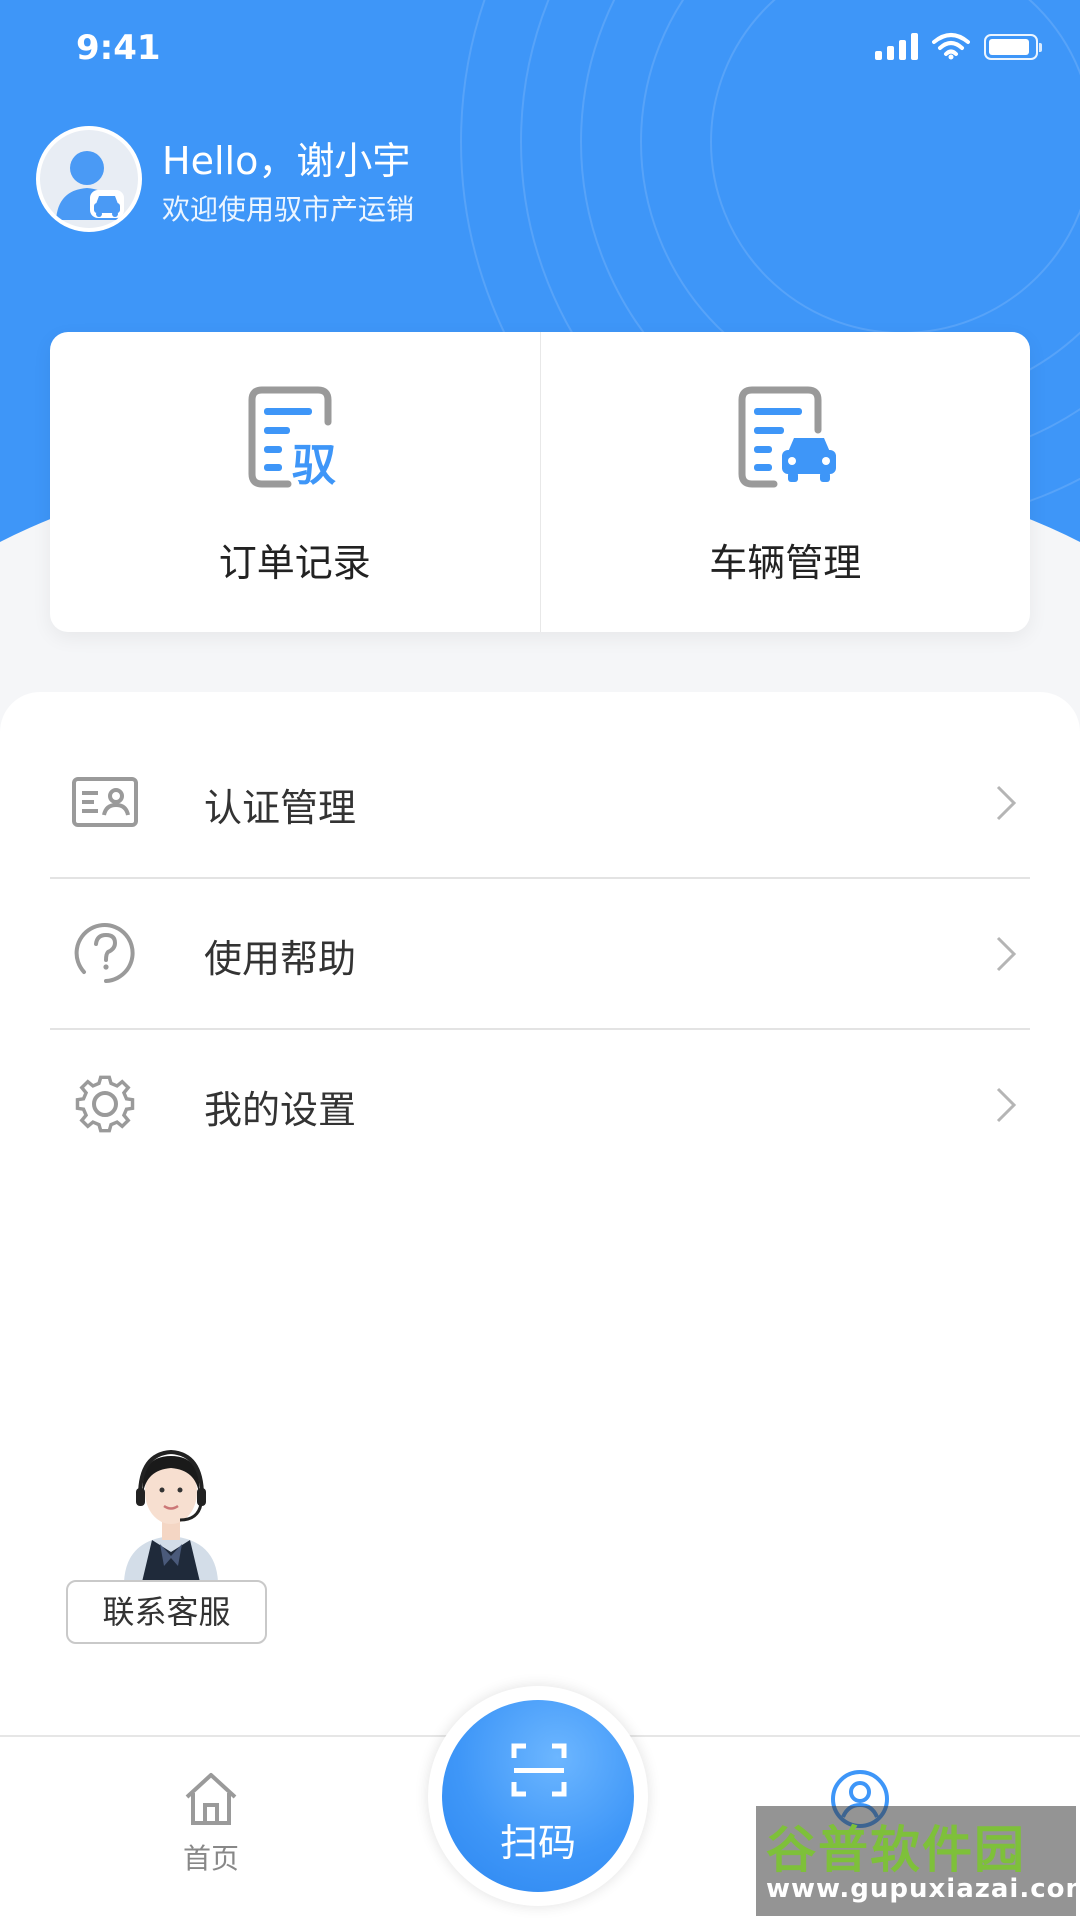  I want to click on status-bar: 9:41, so click(540, 50).